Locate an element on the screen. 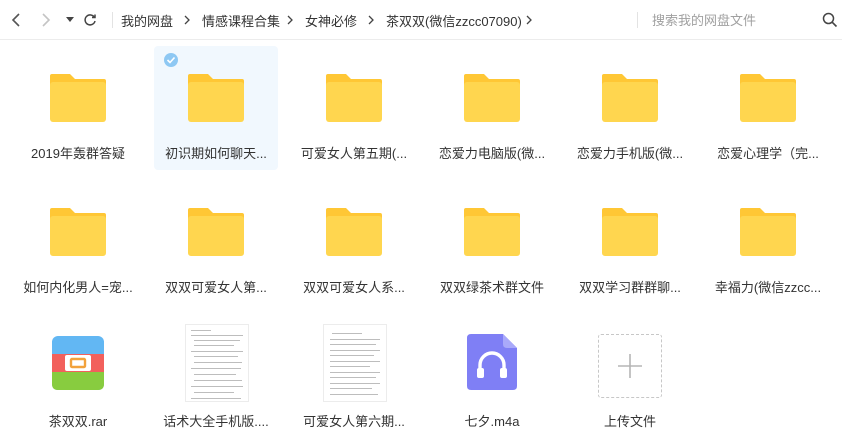 This screenshot has height=438, width=842. file-item-rar: 茶双双.rar is located at coordinates (78, 374).